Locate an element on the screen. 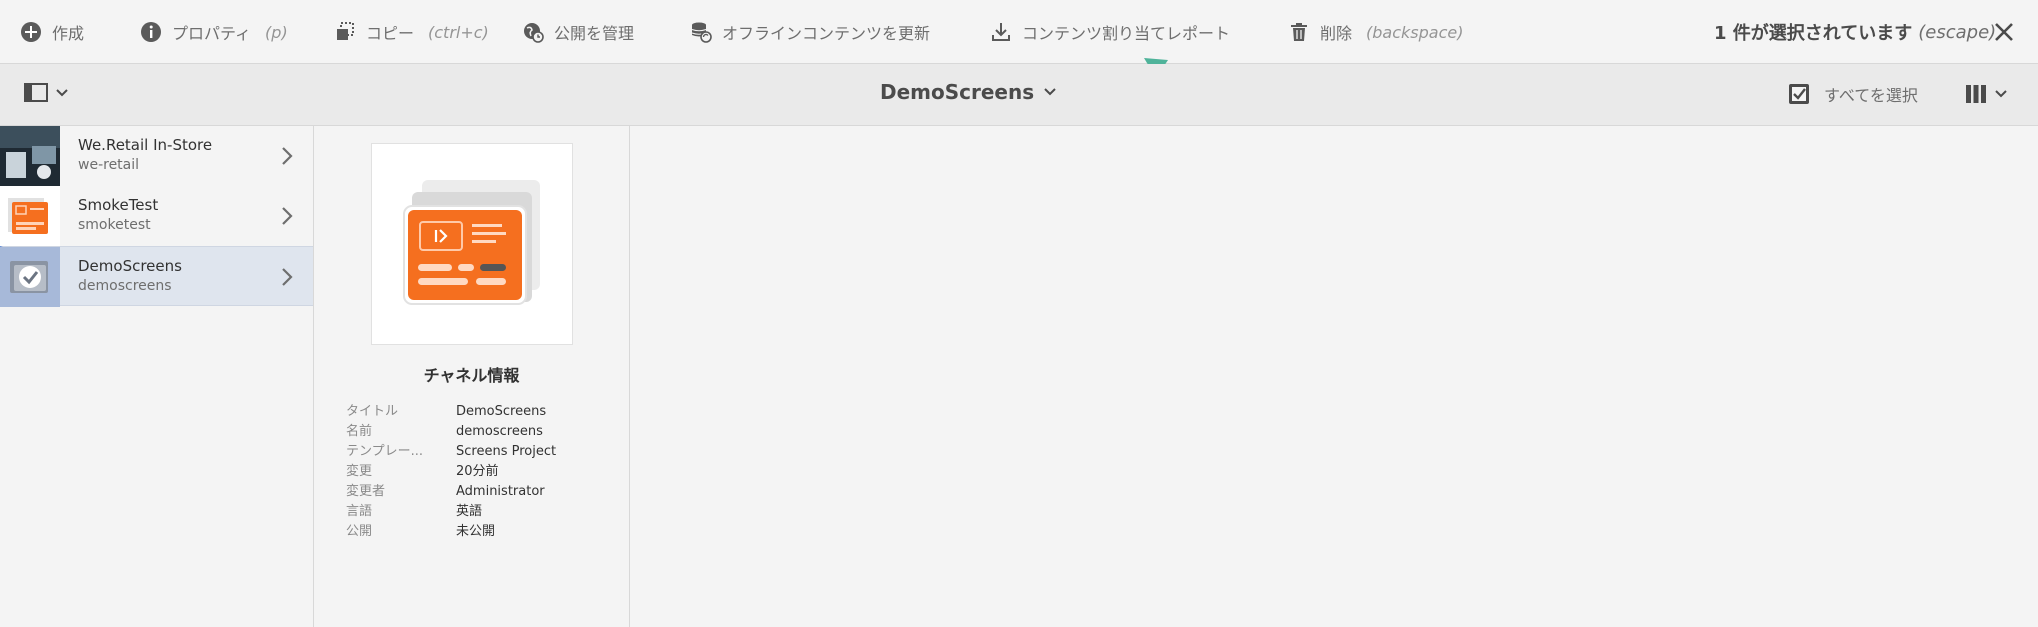 Image resolution: width=2038 pixels, height=627 pixels. copy-label: コピー is located at coordinates (390, 33).